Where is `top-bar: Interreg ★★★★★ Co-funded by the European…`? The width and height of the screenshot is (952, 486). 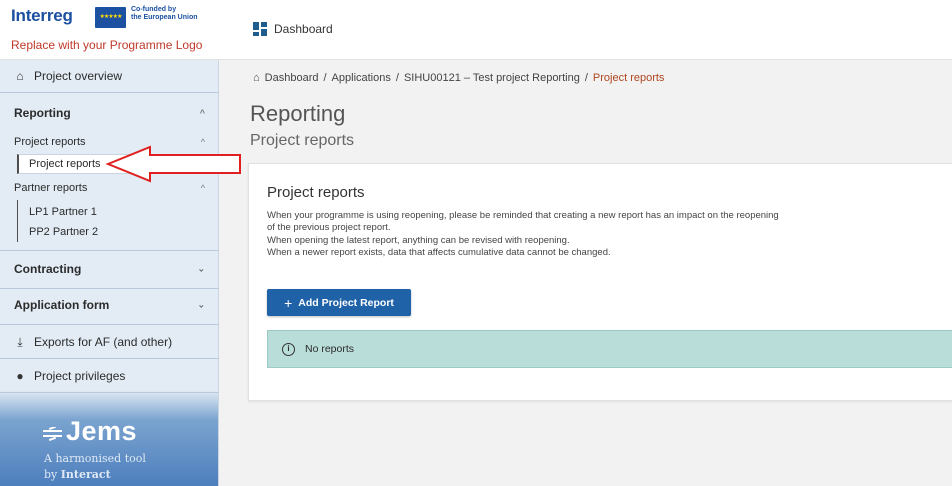 top-bar: Interreg ★★★★★ Co-funded by the European… is located at coordinates (476, 30).